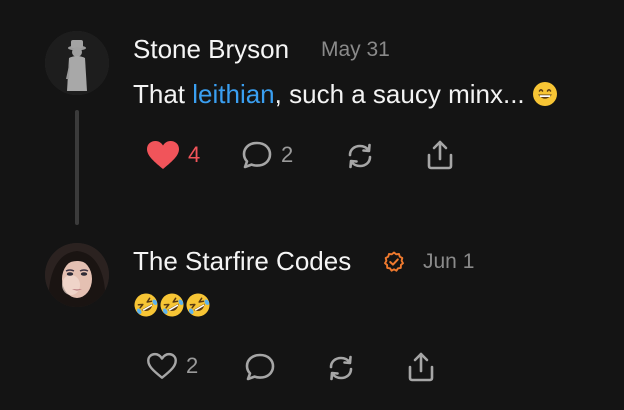 This screenshot has height=410, width=624. What do you see at coordinates (233, 94) in the screenshot?
I see `mention-link: leithian` at bounding box center [233, 94].